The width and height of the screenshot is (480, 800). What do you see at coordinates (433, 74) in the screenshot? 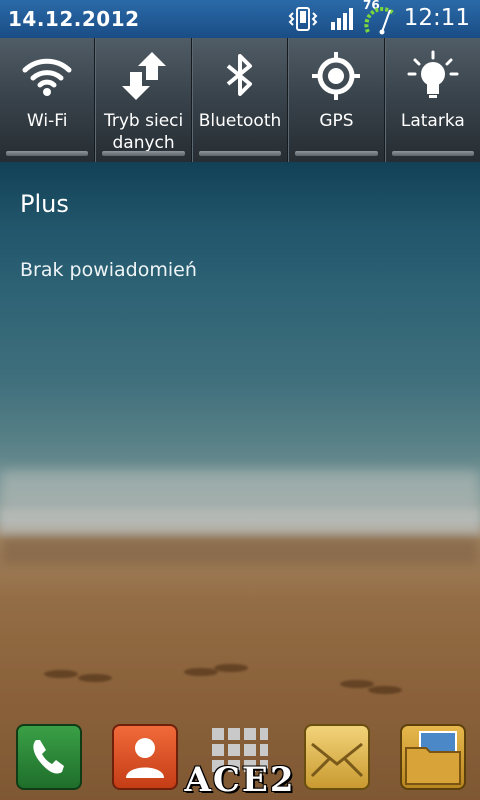
I see `flashlight-icon` at bounding box center [433, 74].